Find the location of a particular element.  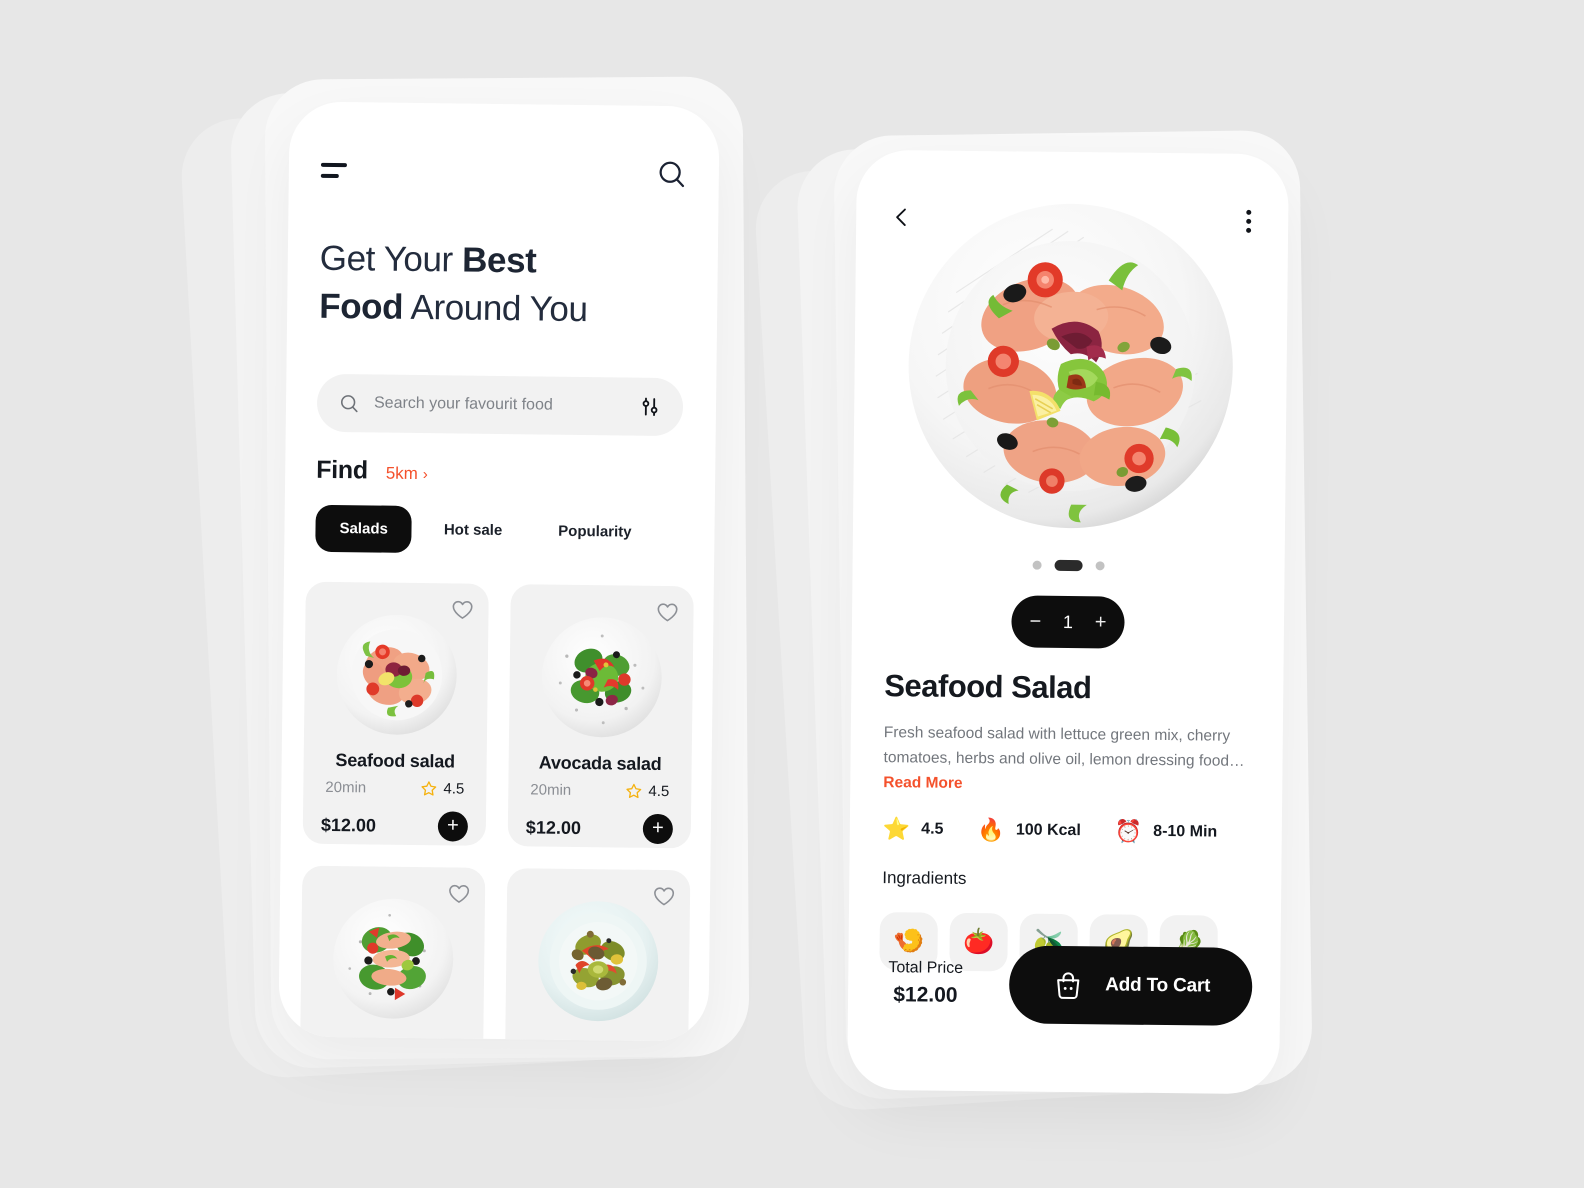

food-card: Avocada salad 20min 4.5 $12.00 + is located at coordinates (600, 716).